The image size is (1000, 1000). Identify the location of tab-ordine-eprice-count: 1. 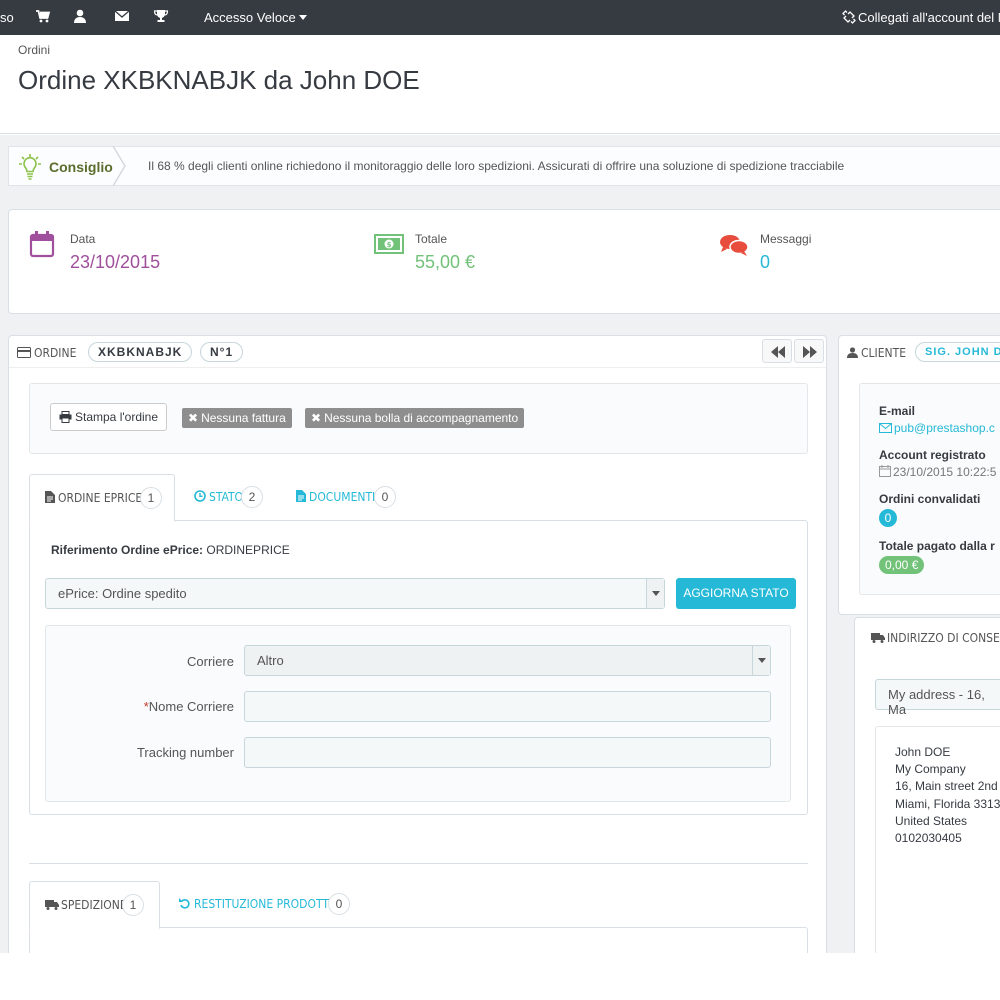
(151, 498).